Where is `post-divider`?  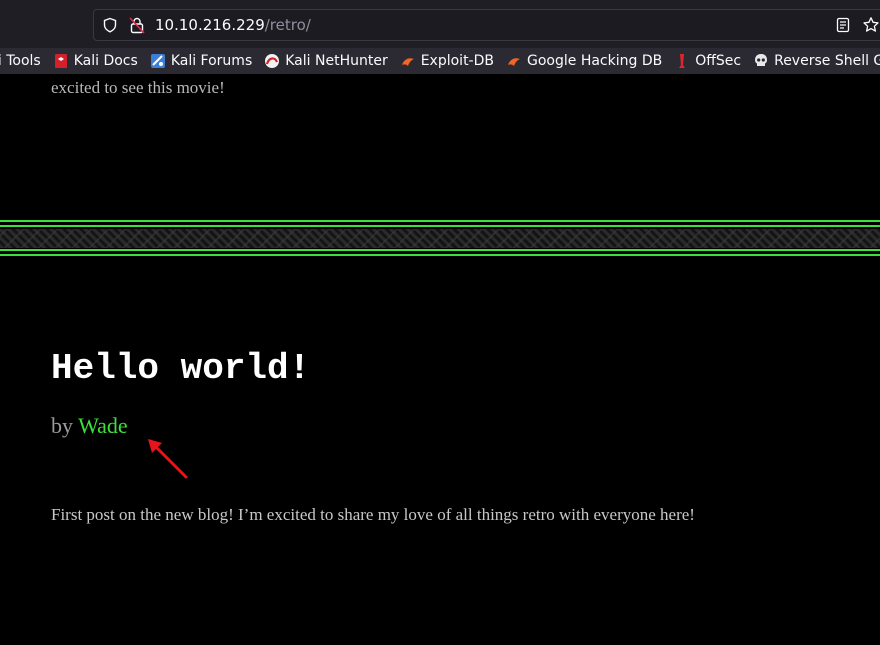 post-divider is located at coordinates (440, 238).